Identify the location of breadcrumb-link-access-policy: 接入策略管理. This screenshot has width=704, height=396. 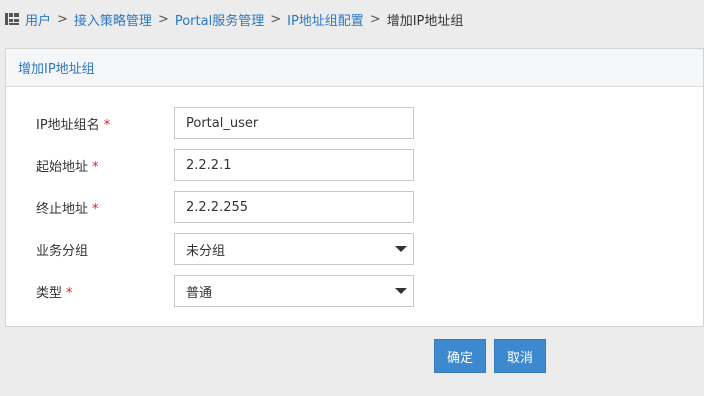
(113, 19).